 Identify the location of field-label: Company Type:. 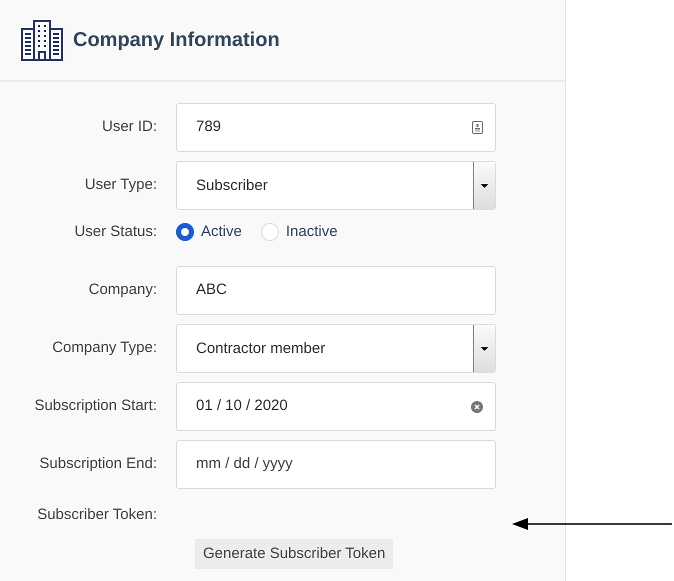
(104, 348).